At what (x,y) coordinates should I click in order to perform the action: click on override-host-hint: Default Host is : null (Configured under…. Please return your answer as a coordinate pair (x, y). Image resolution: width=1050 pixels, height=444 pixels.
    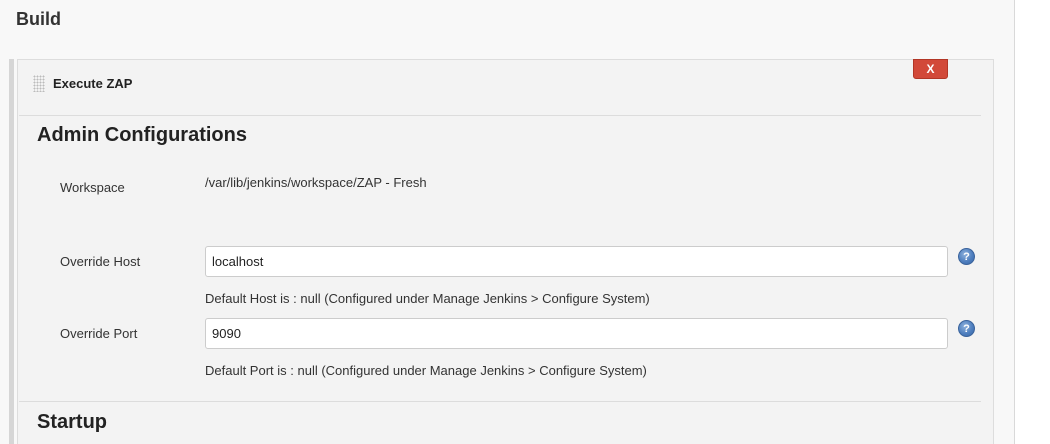
    Looking at the image, I should click on (427, 298).